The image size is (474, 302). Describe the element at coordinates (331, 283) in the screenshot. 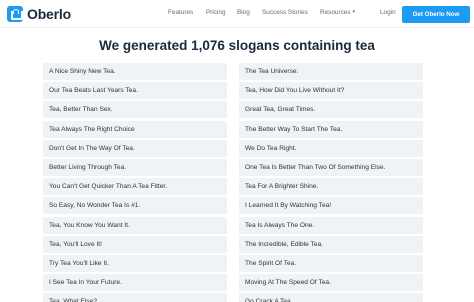

I see `slogan-item: Moving At The Speed Of Tea.` at that location.